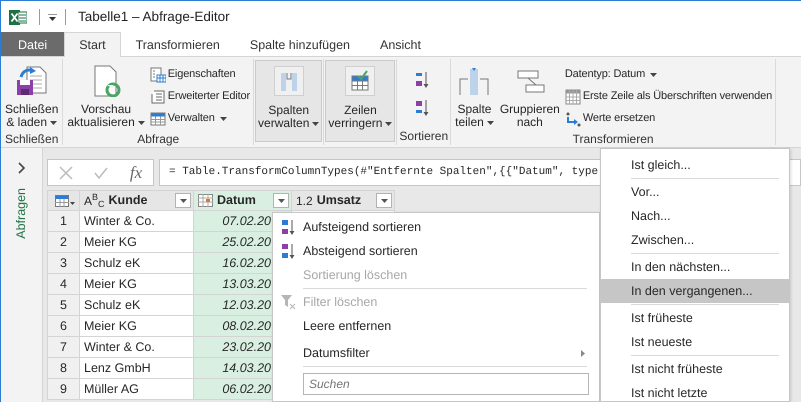 Image resolution: width=801 pixels, height=402 pixels. I want to click on expand-button, so click(22, 168).